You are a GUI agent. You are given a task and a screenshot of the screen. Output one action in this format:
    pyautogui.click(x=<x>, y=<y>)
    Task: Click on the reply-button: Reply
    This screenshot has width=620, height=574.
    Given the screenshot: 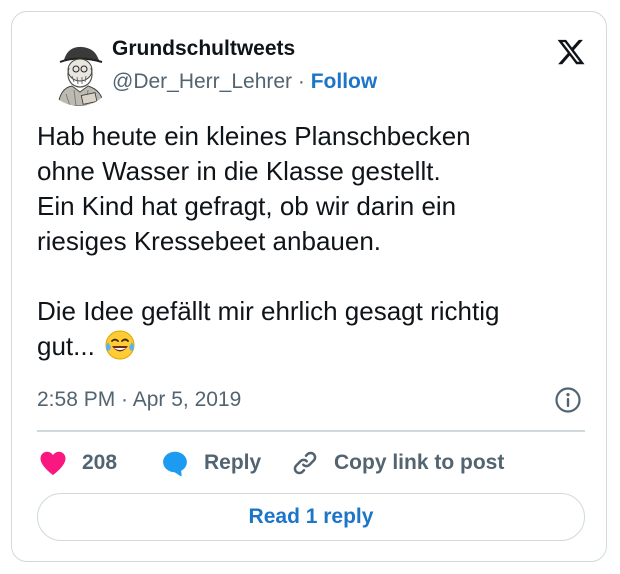 What is the action you would take?
    pyautogui.click(x=210, y=463)
    